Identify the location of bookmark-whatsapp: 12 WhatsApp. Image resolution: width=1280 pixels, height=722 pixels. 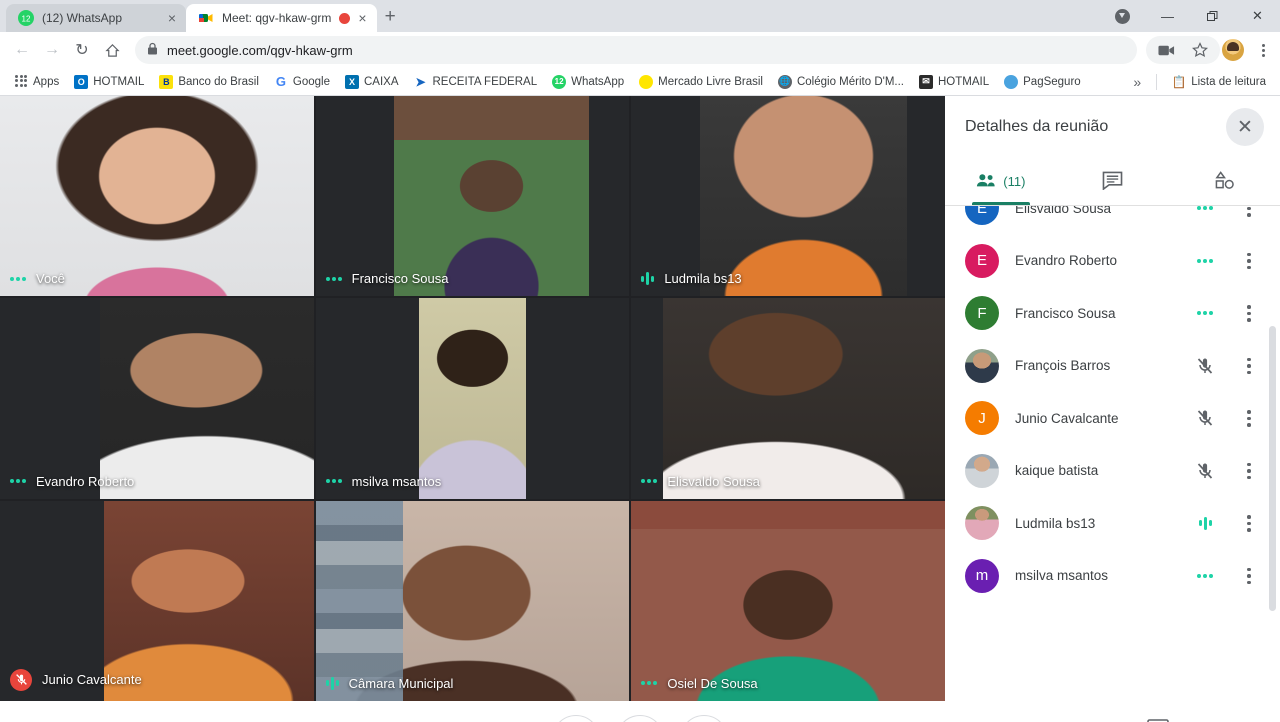
(588, 82).